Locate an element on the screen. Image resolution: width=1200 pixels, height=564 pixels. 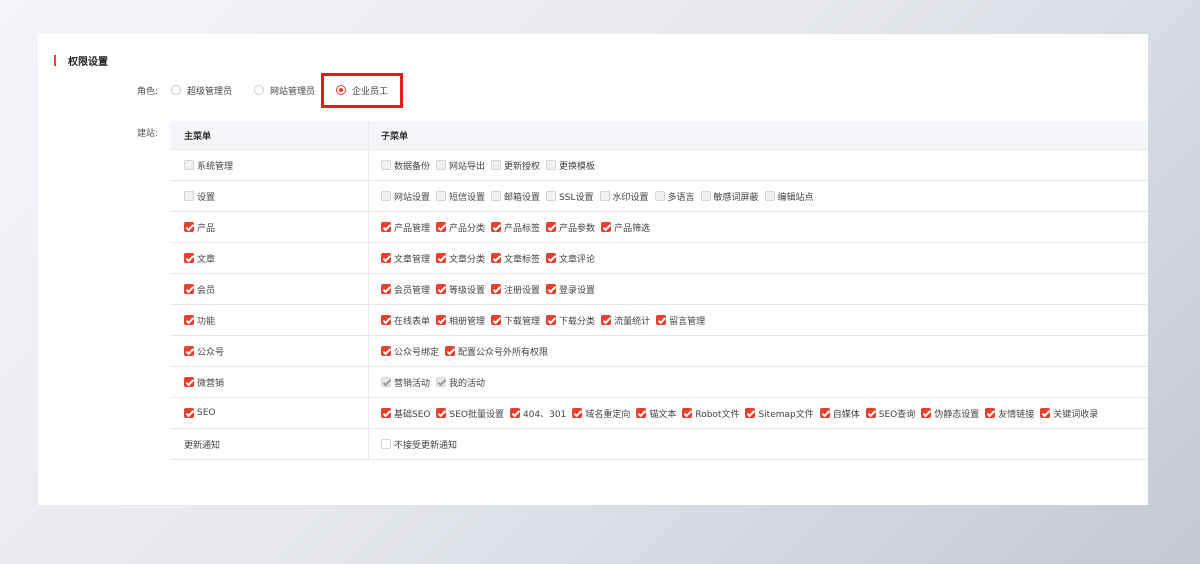
sub-menu-checkbox: SEO查询 is located at coordinates (890, 413).